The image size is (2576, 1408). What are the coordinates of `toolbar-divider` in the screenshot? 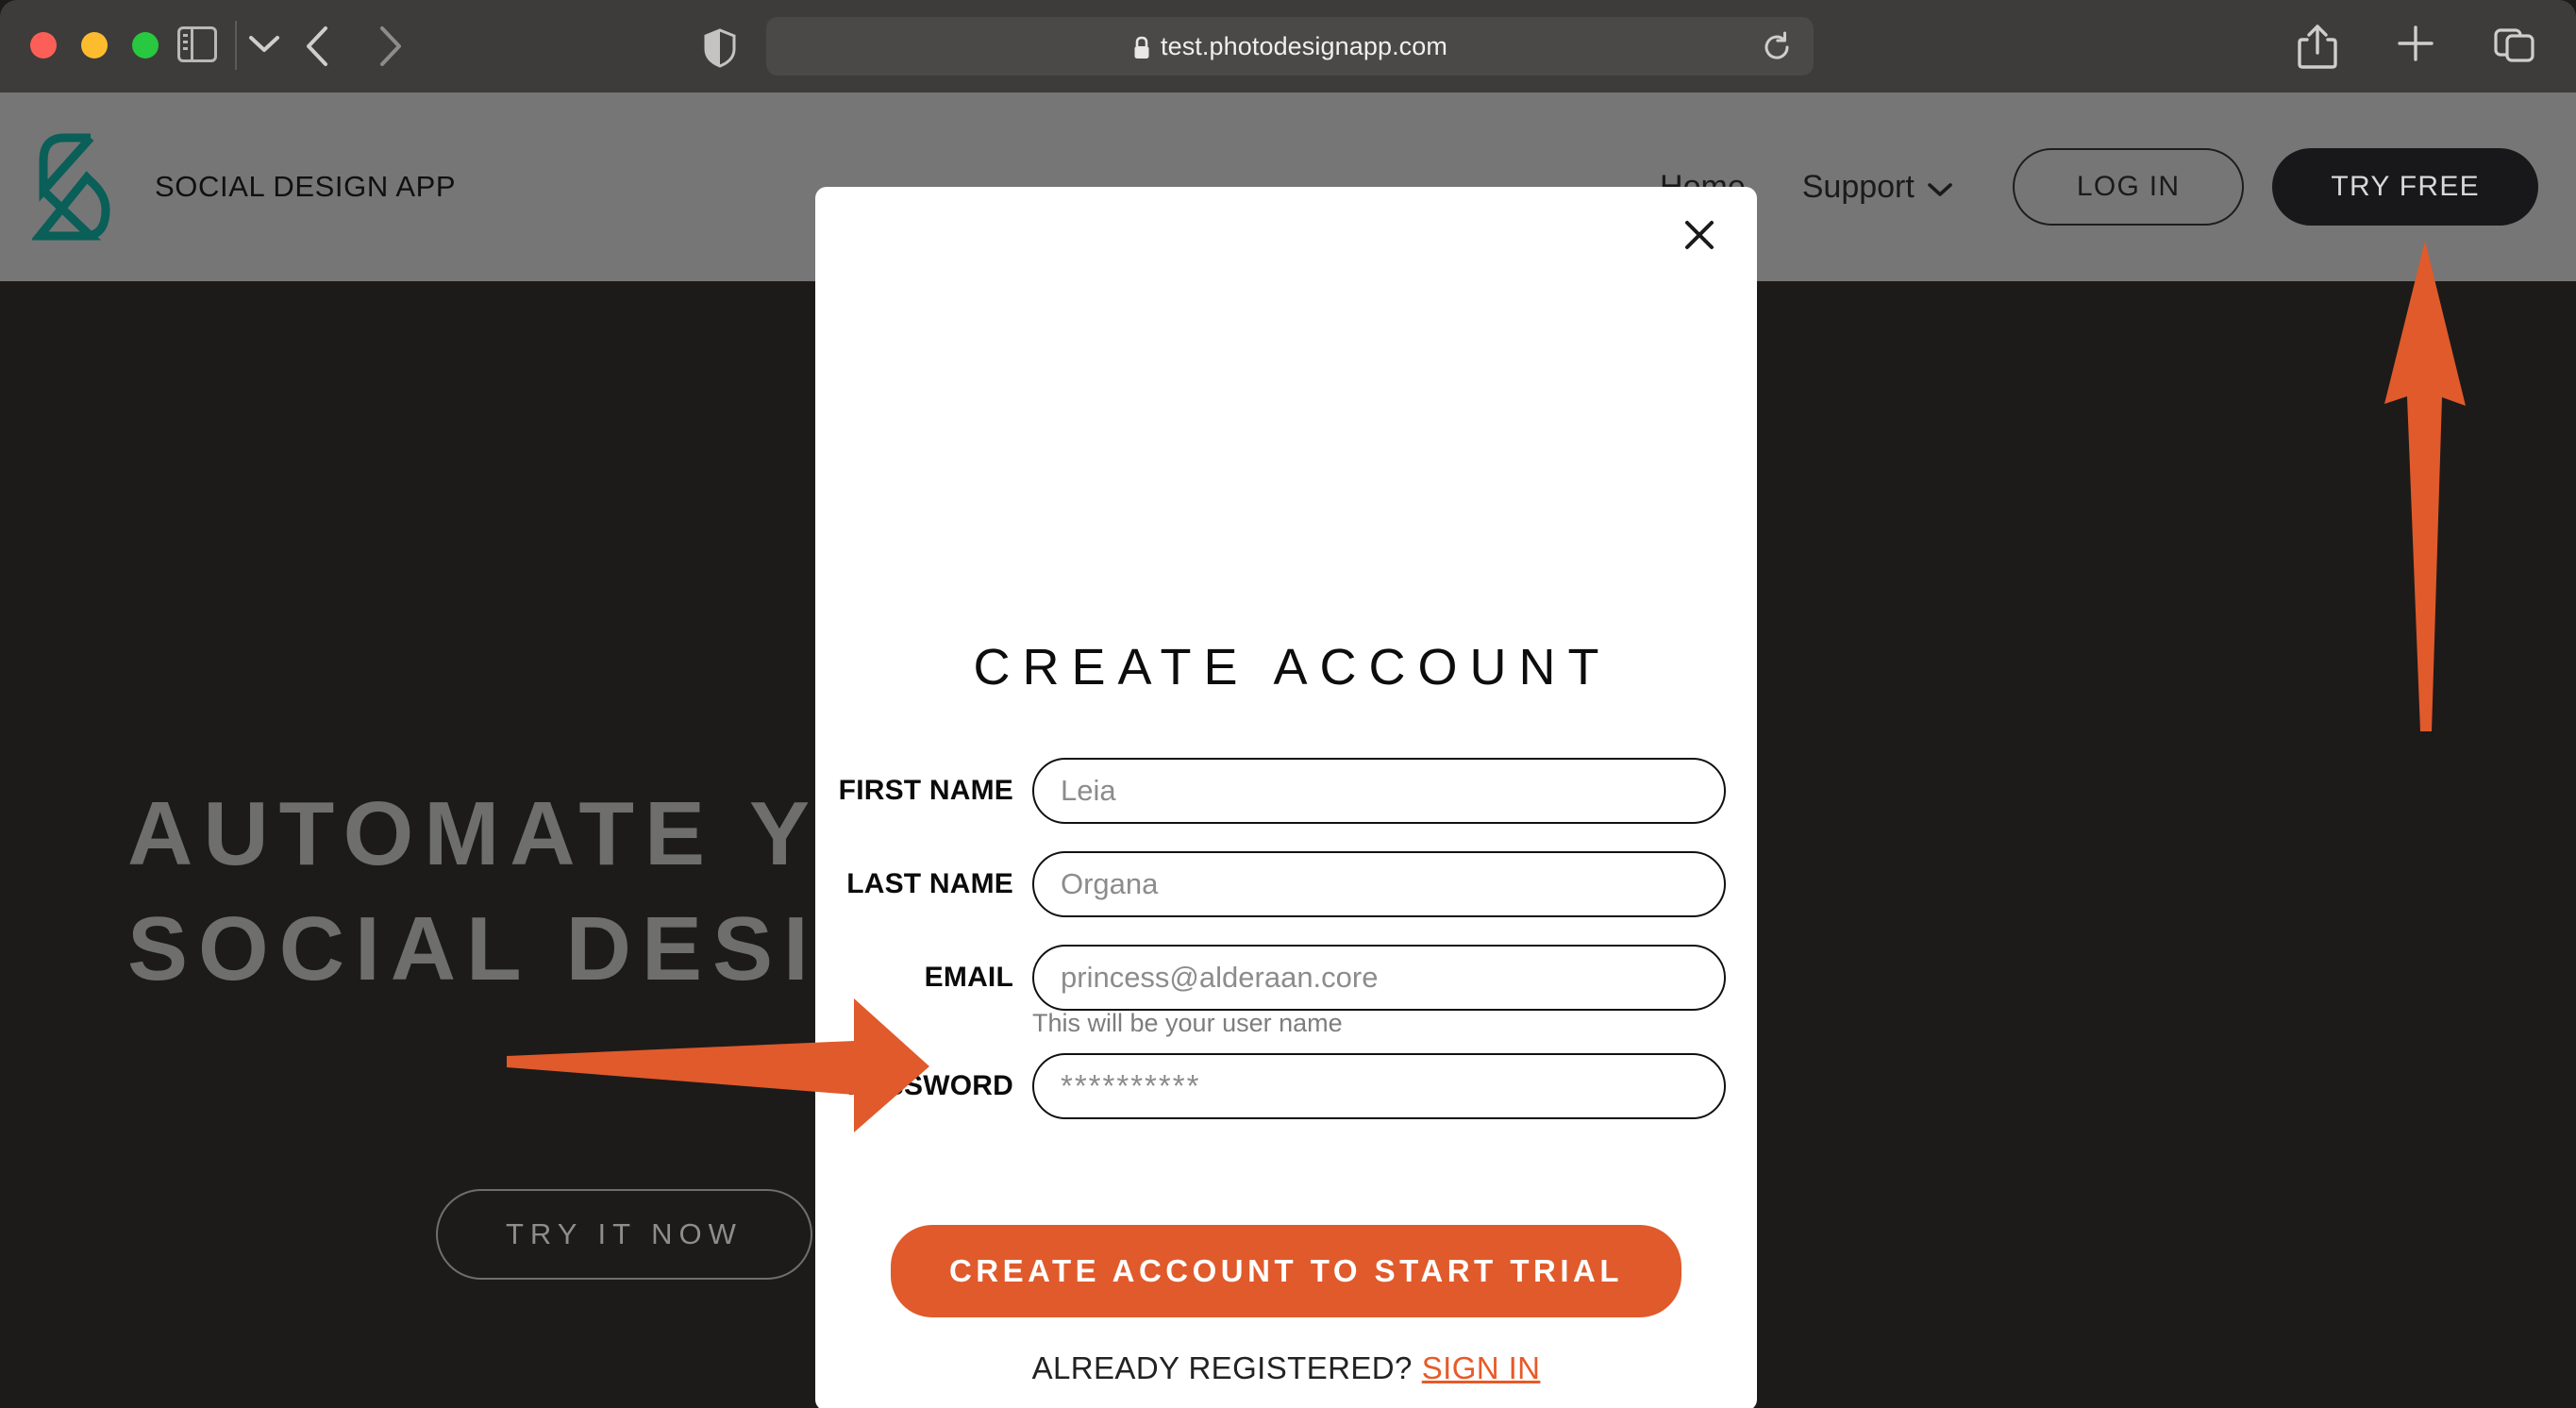 It's located at (236, 45).